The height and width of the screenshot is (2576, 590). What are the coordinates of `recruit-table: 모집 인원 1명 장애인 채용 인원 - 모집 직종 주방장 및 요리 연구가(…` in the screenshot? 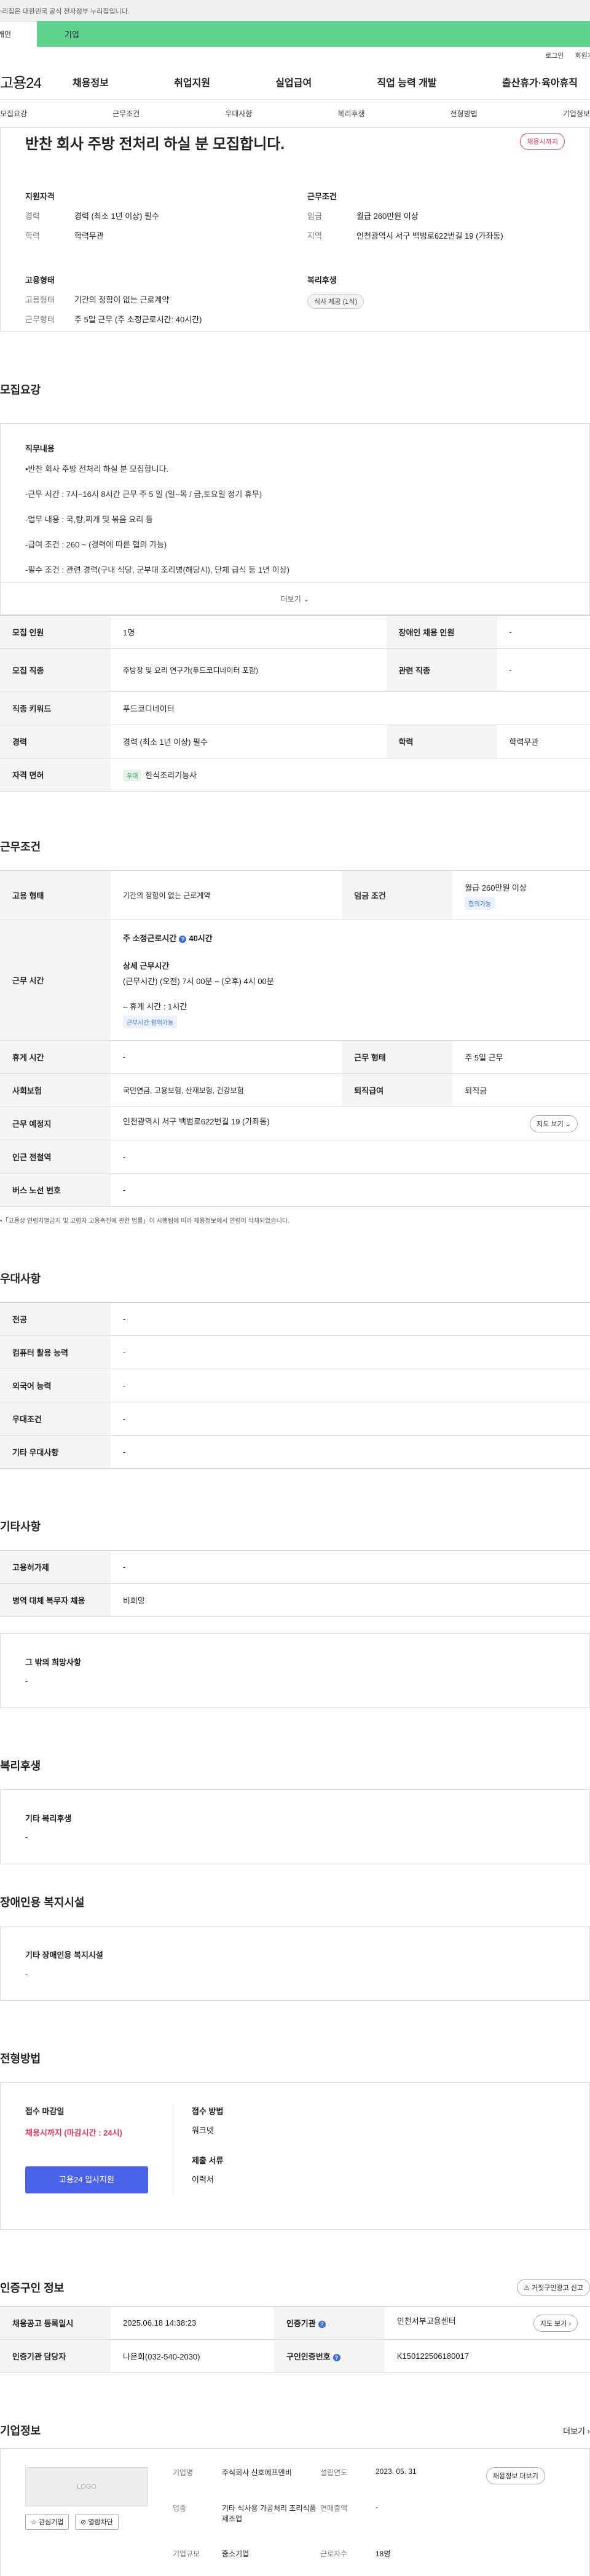 It's located at (295, 703).